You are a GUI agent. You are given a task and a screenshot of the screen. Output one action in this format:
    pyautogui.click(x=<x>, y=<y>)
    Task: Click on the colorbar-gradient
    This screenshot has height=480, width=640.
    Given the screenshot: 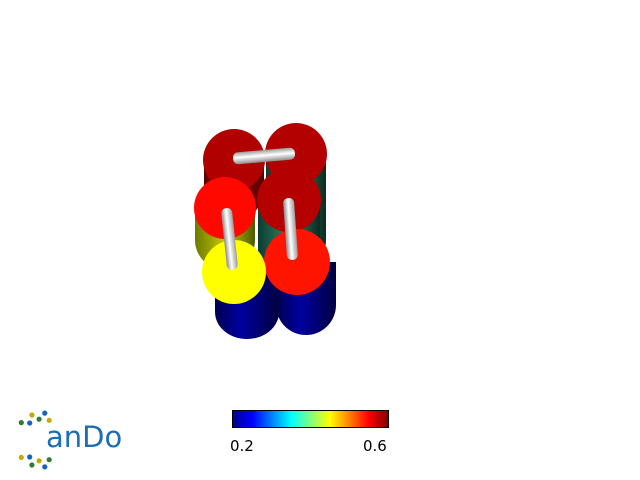 What is the action you would take?
    pyautogui.click(x=310, y=419)
    